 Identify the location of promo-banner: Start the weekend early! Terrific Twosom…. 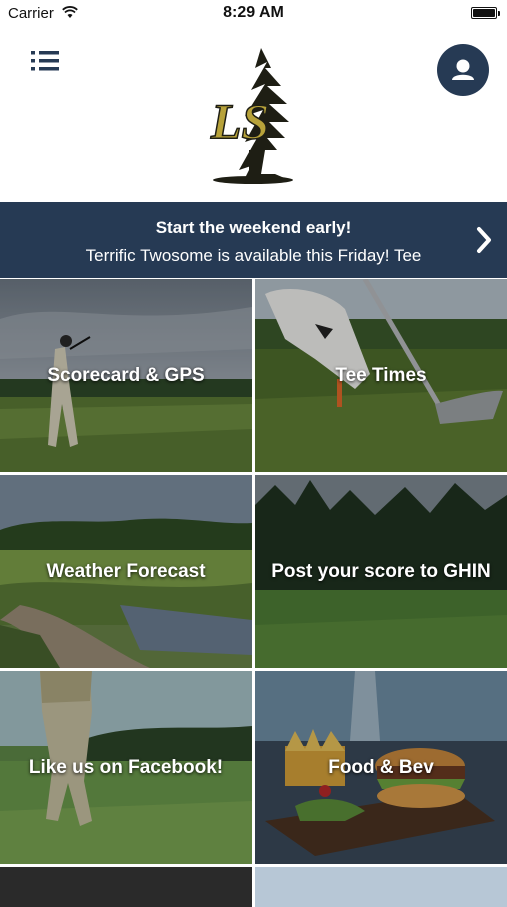
(253, 240).